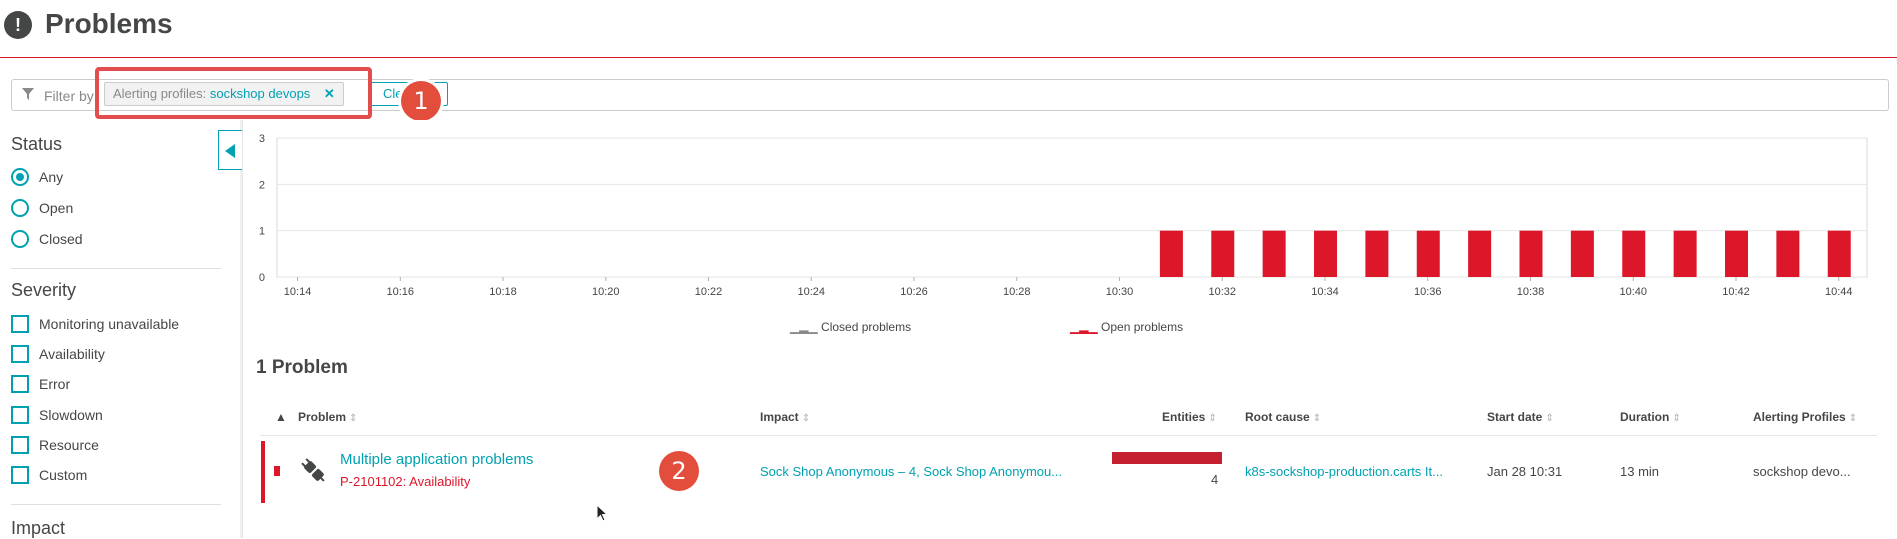  I want to click on start-date: Jan 28 10:31, so click(1525, 471).